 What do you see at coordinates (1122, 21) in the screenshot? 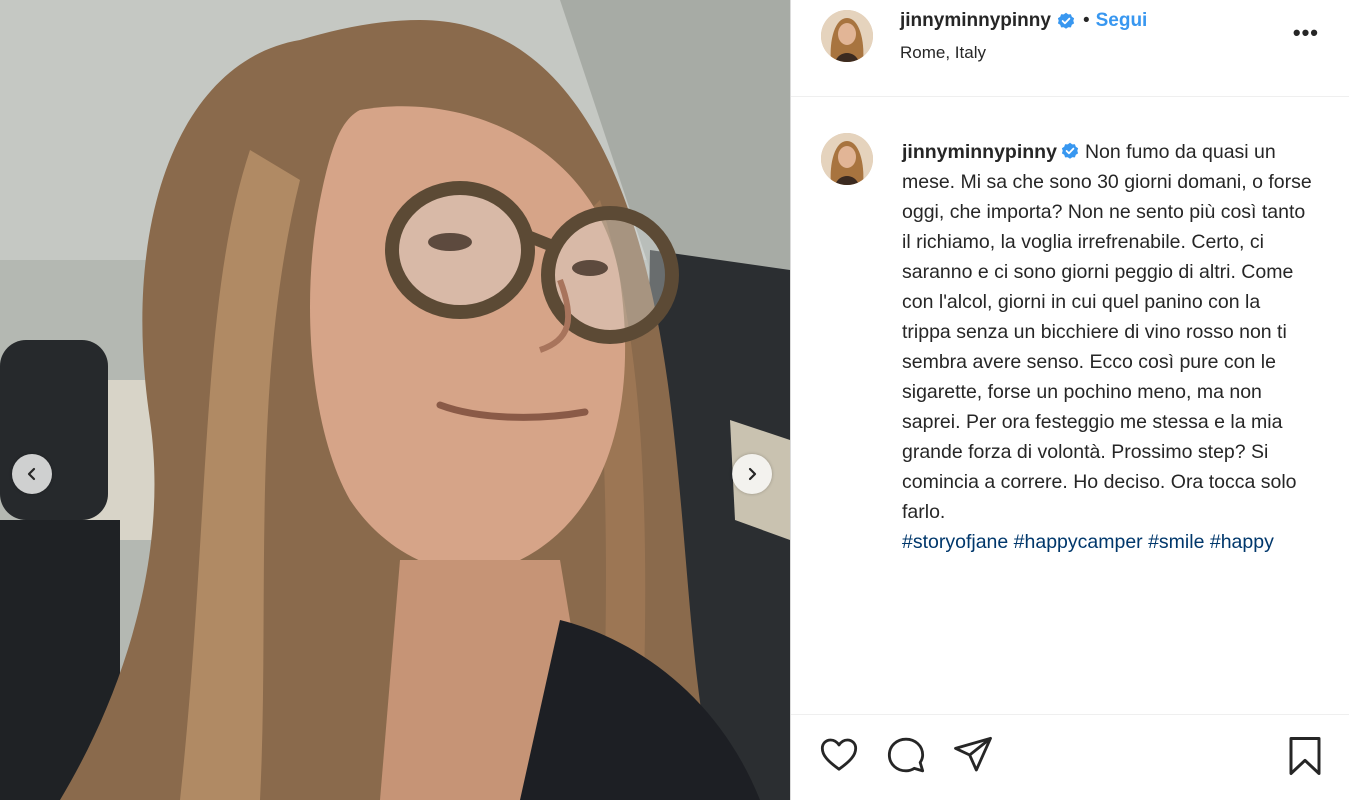
I see `follow-button: Segui` at bounding box center [1122, 21].